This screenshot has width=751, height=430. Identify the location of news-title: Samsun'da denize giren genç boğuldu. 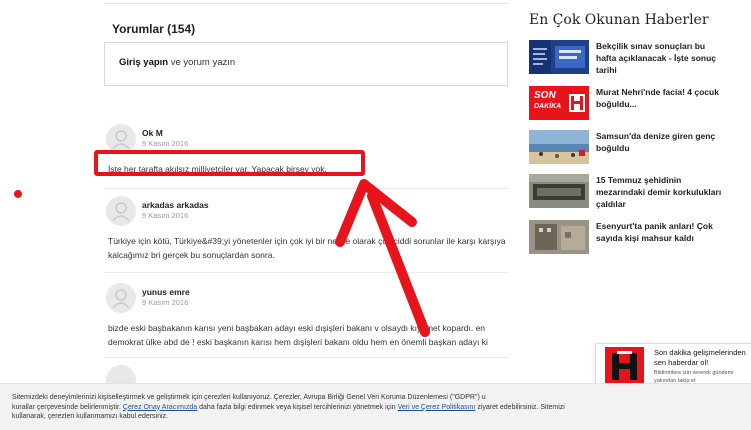
(661, 142).